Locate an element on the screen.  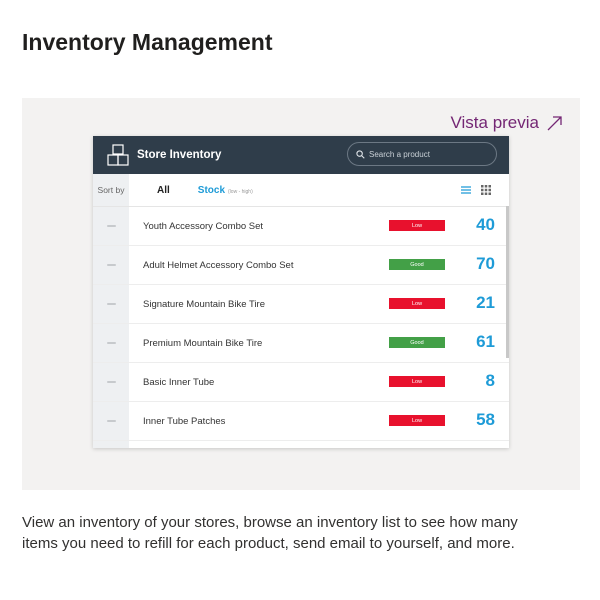
product-name: Adult Helmet Accessory Combo Set is located at coordinates (218, 265).